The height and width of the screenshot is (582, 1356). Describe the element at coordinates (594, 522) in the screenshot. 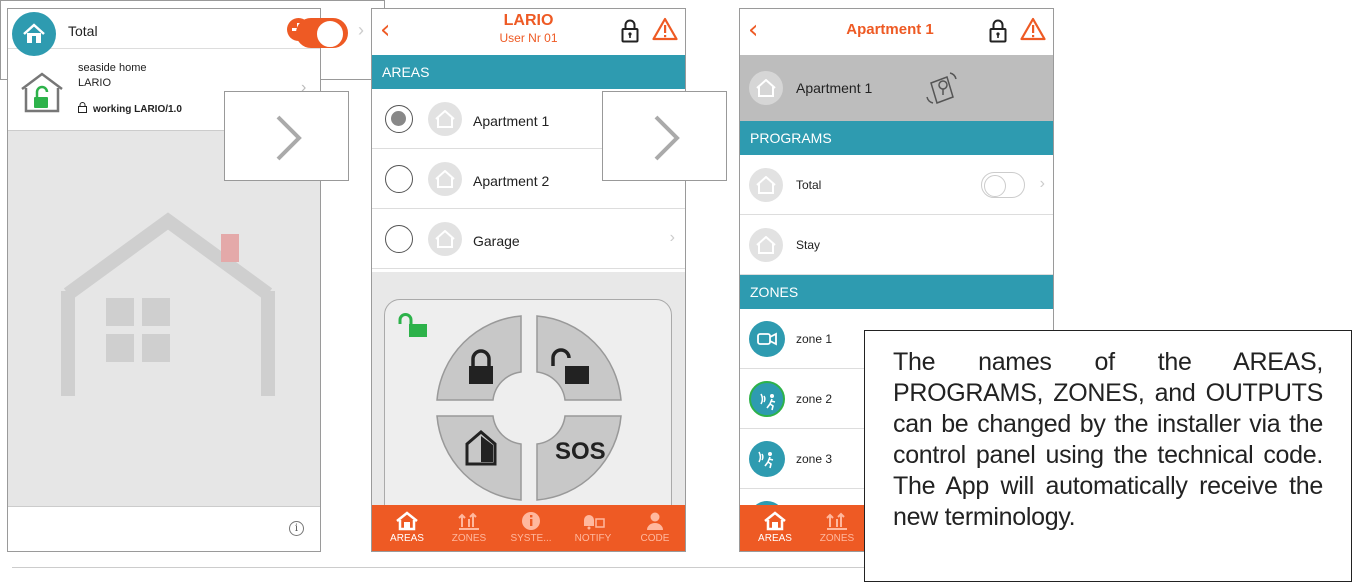

I see `notify-icon` at that location.